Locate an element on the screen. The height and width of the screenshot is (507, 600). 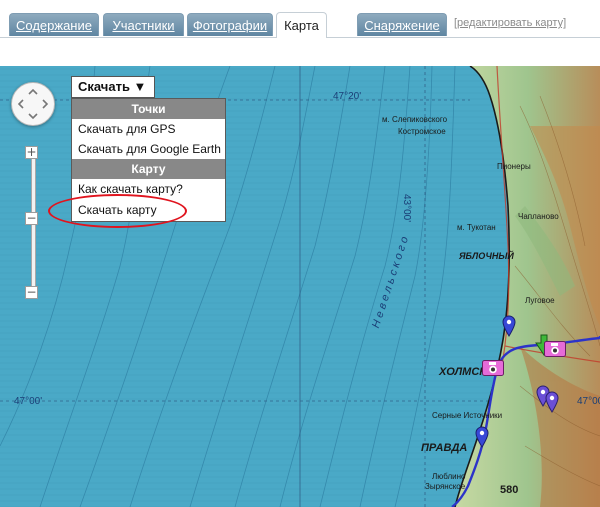
download-button: Скачать ▼ is located at coordinates (113, 87).